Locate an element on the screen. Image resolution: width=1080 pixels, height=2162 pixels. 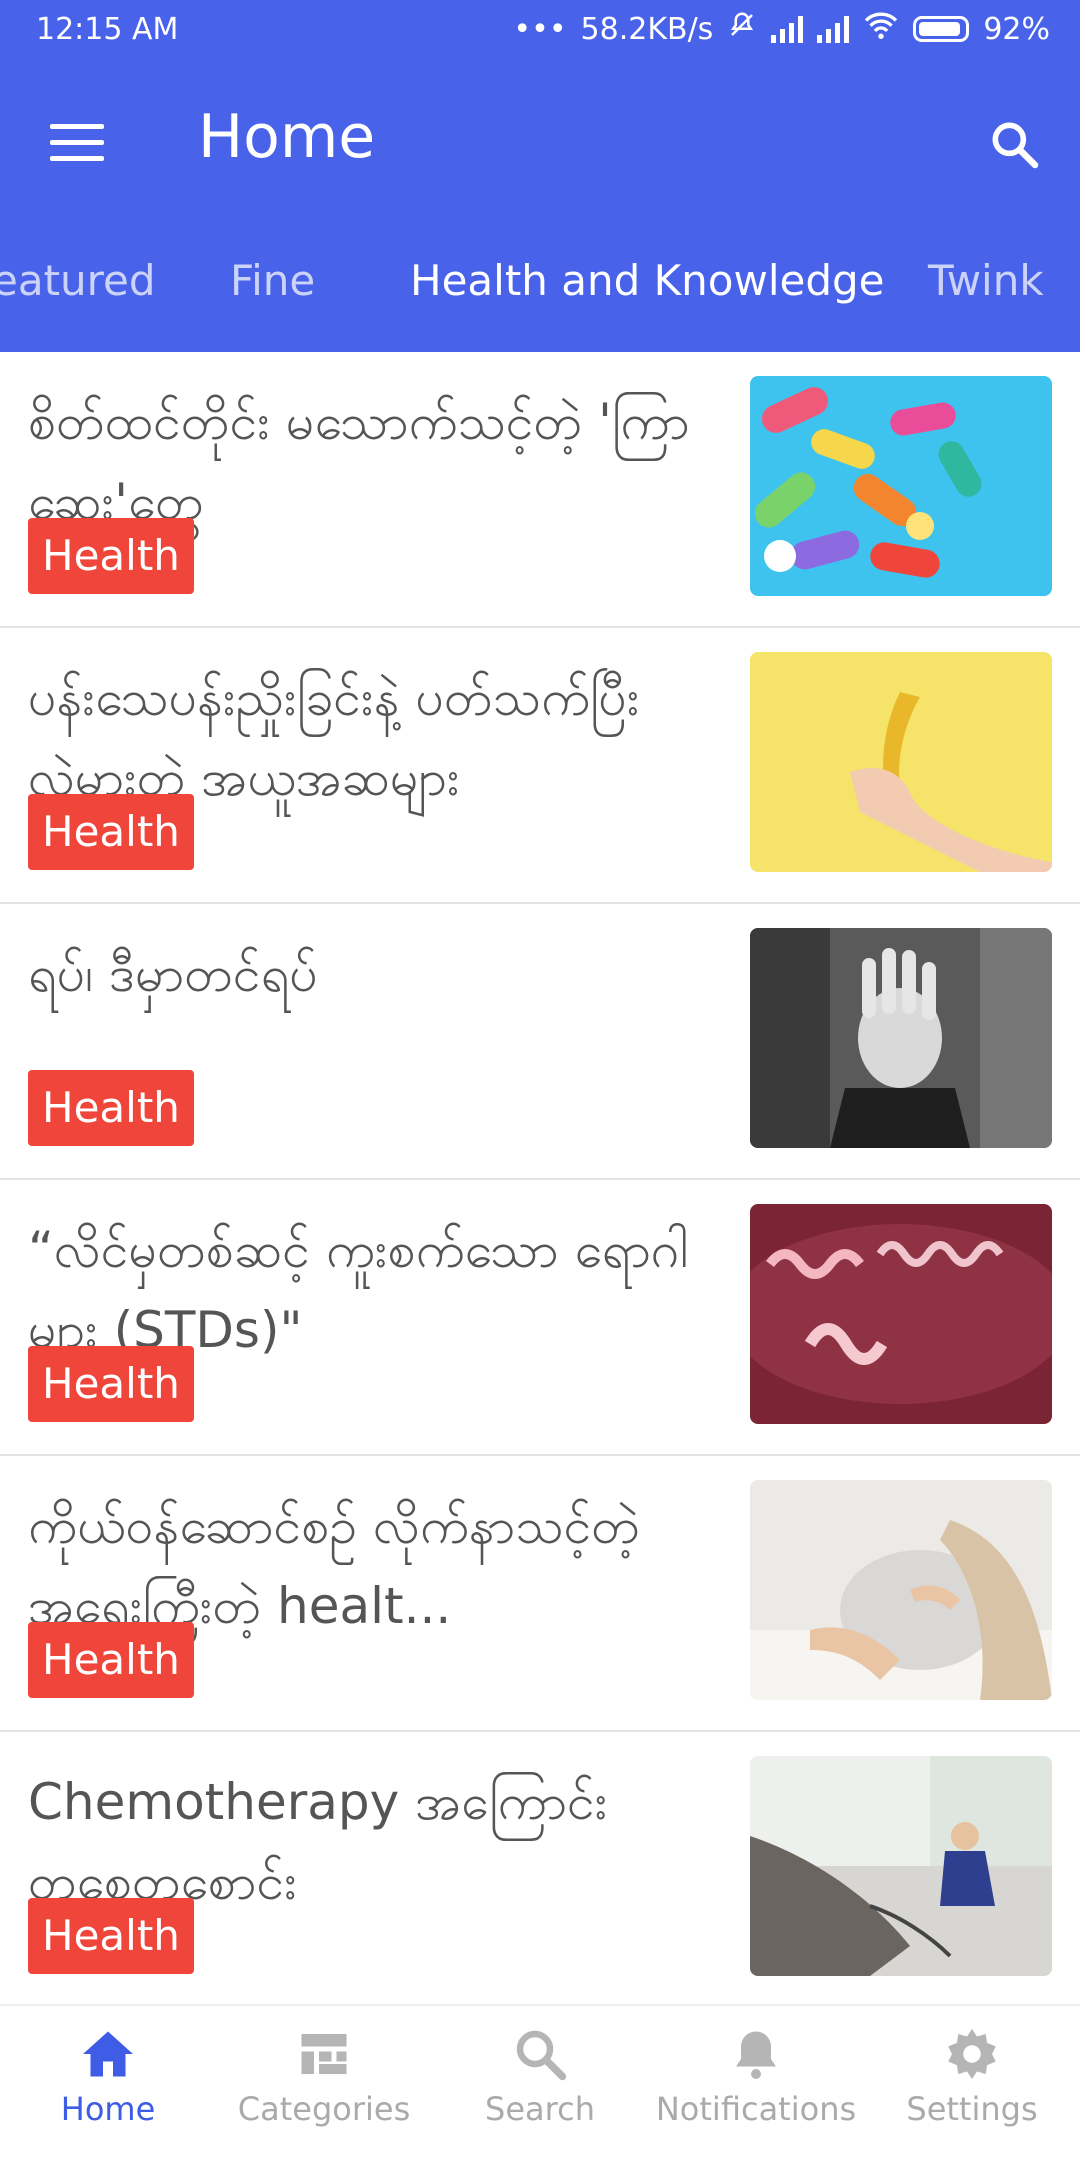
page-title: Home is located at coordinates (287, 137).